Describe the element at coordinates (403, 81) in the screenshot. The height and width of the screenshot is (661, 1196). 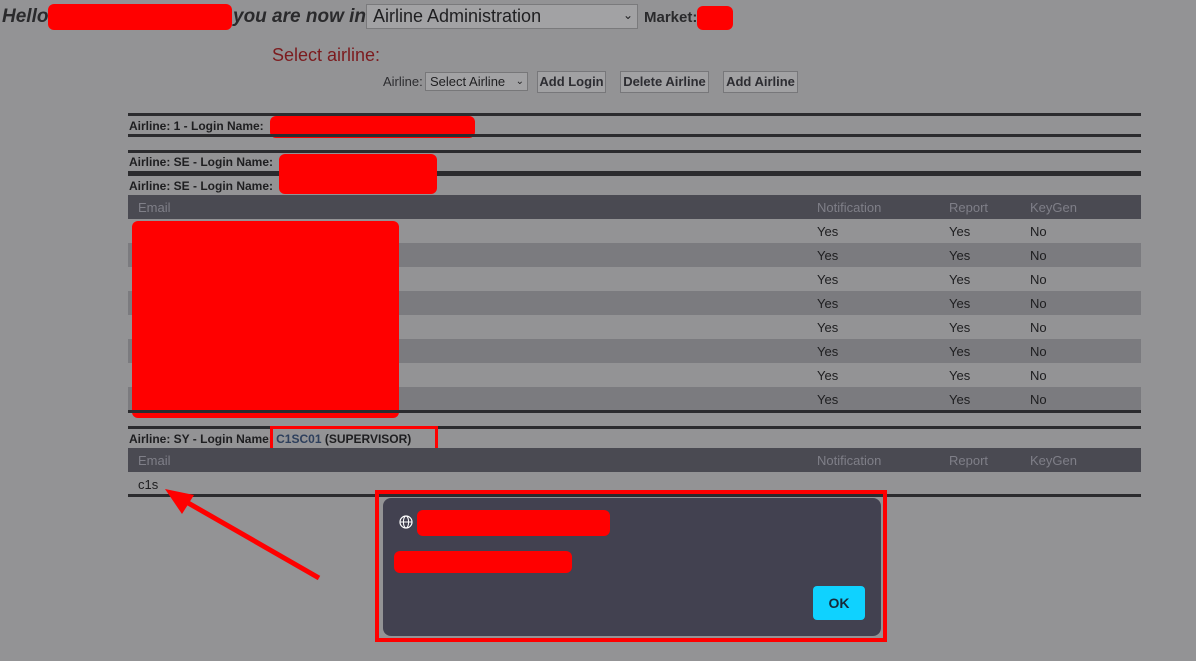
I see `airline-label: Airline:` at that location.